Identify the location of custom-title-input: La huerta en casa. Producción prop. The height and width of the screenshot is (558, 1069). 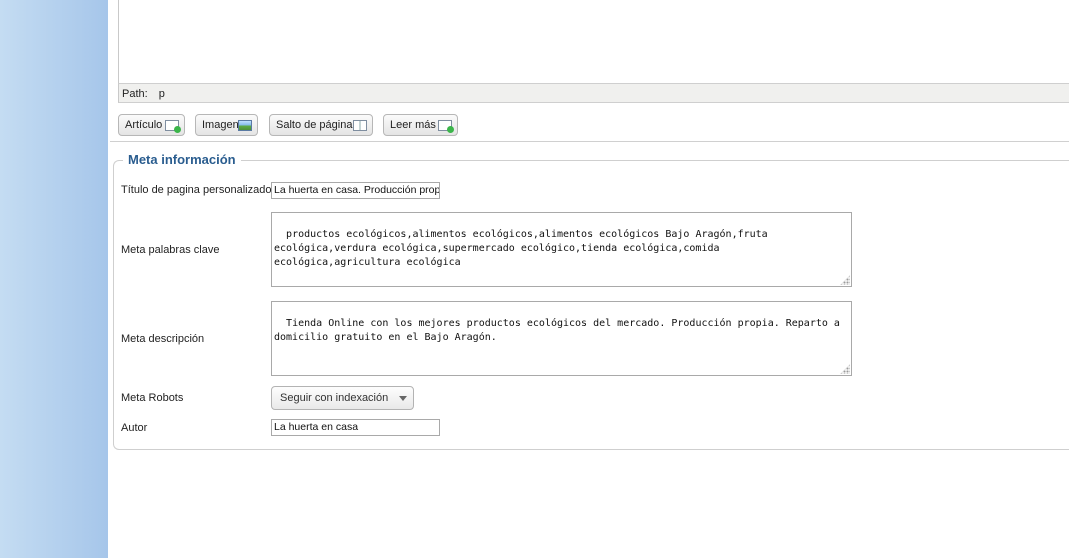
(355, 190).